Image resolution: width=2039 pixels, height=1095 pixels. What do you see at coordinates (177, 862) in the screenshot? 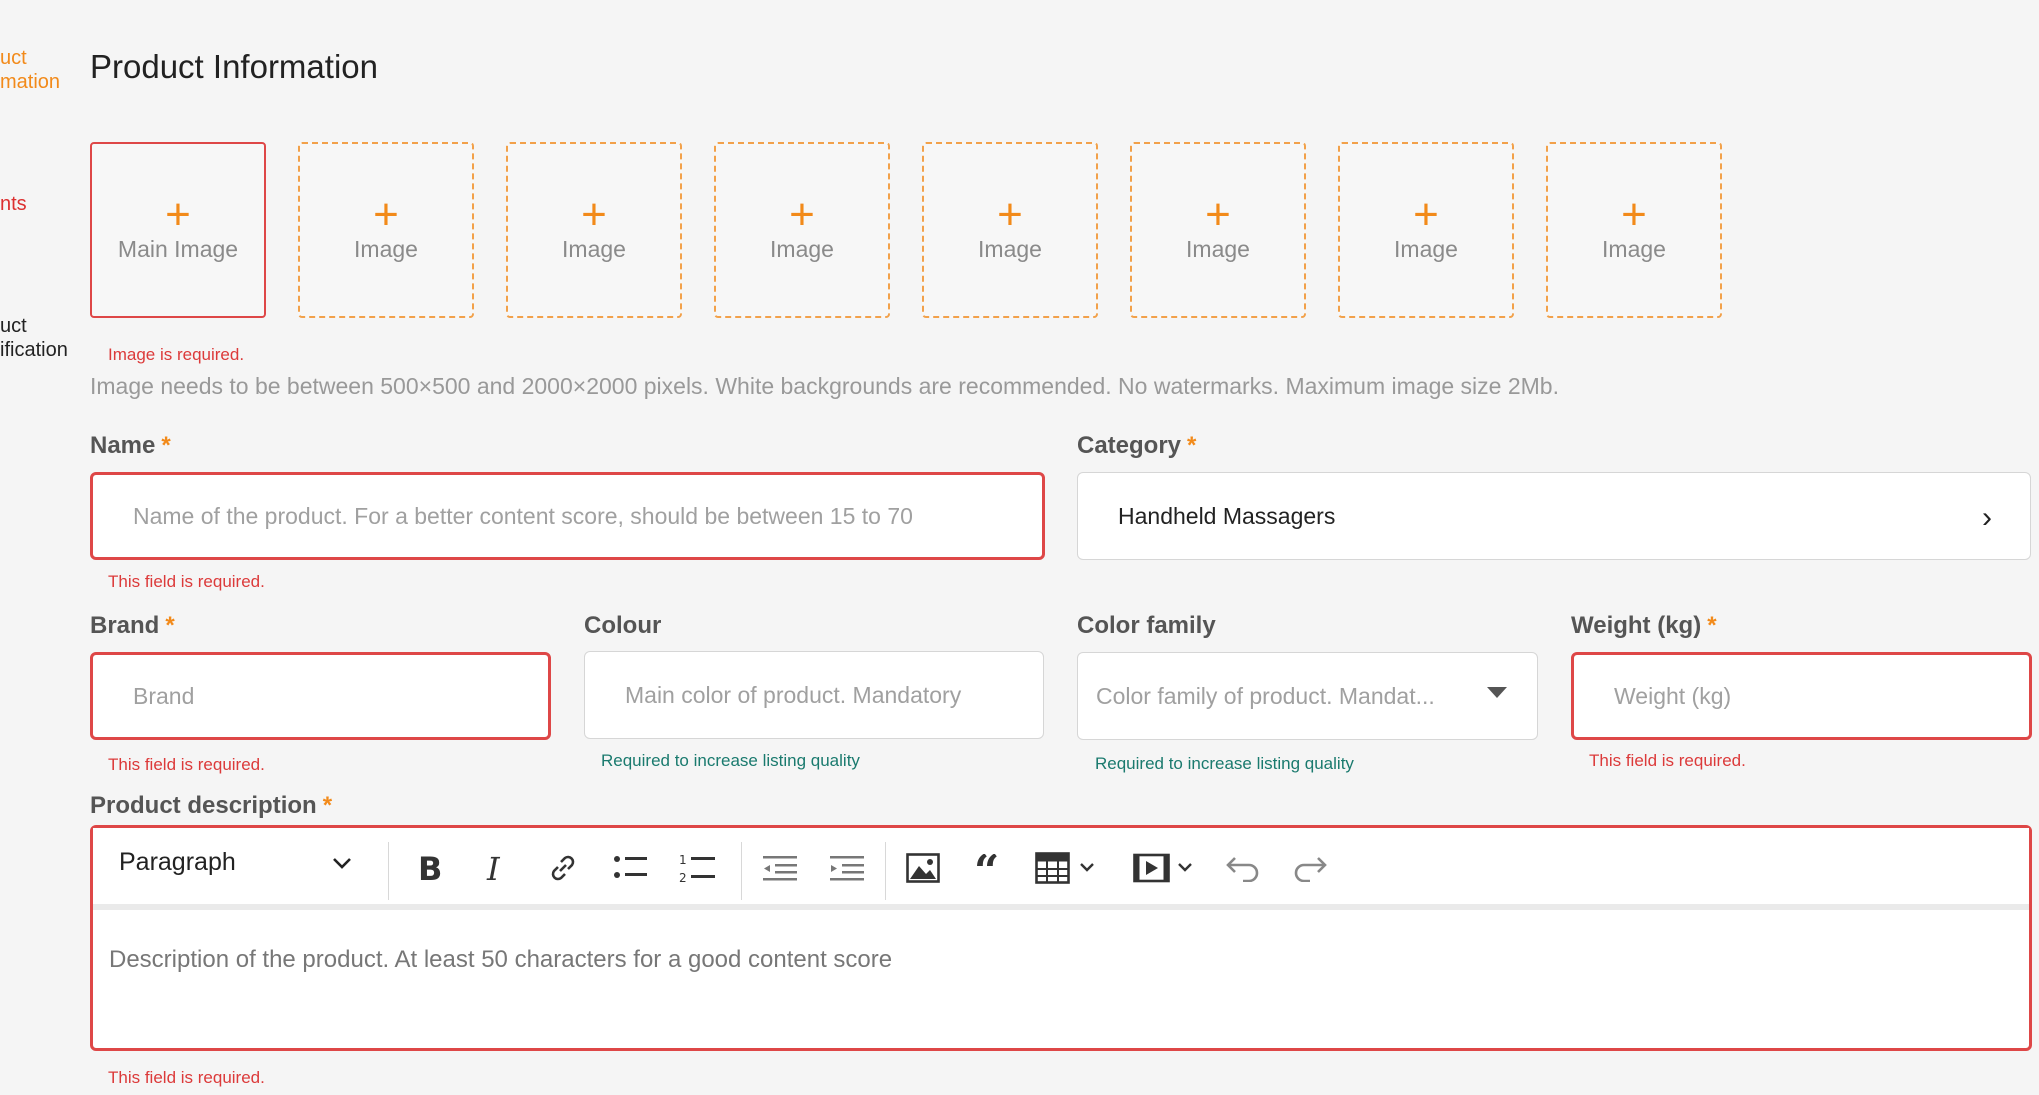
I see `paragraph-format-label: Paragraph` at bounding box center [177, 862].